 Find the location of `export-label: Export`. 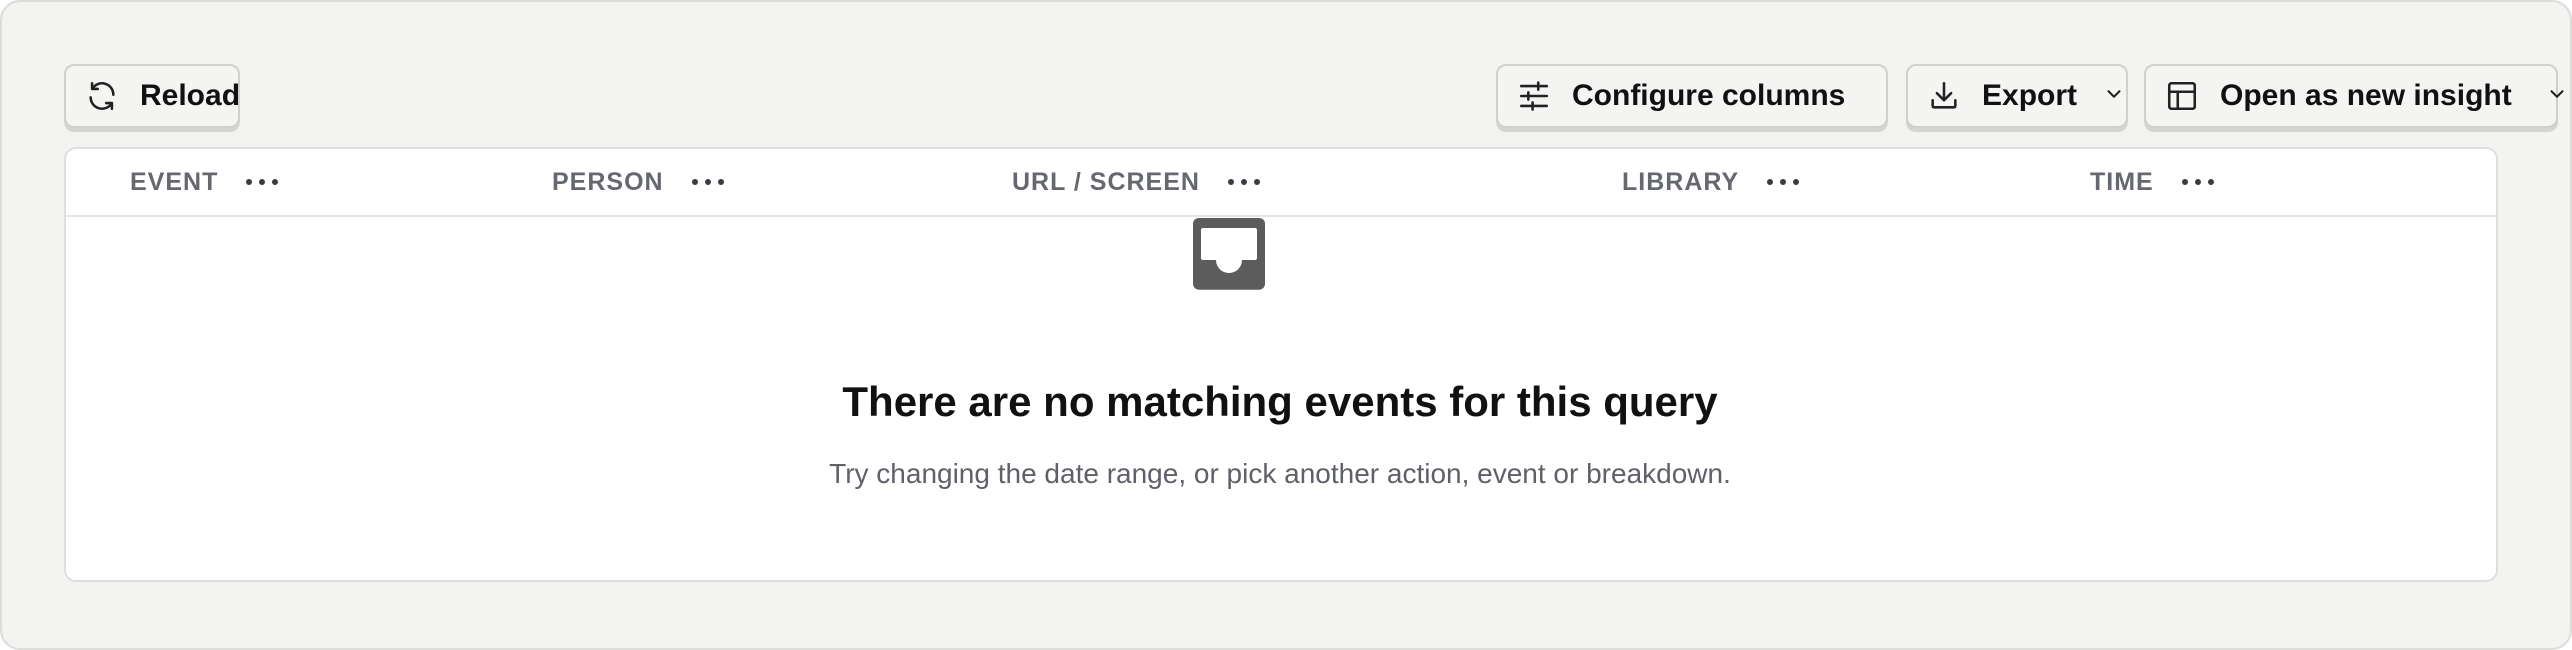

export-label: Export is located at coordinates (2030, 95).